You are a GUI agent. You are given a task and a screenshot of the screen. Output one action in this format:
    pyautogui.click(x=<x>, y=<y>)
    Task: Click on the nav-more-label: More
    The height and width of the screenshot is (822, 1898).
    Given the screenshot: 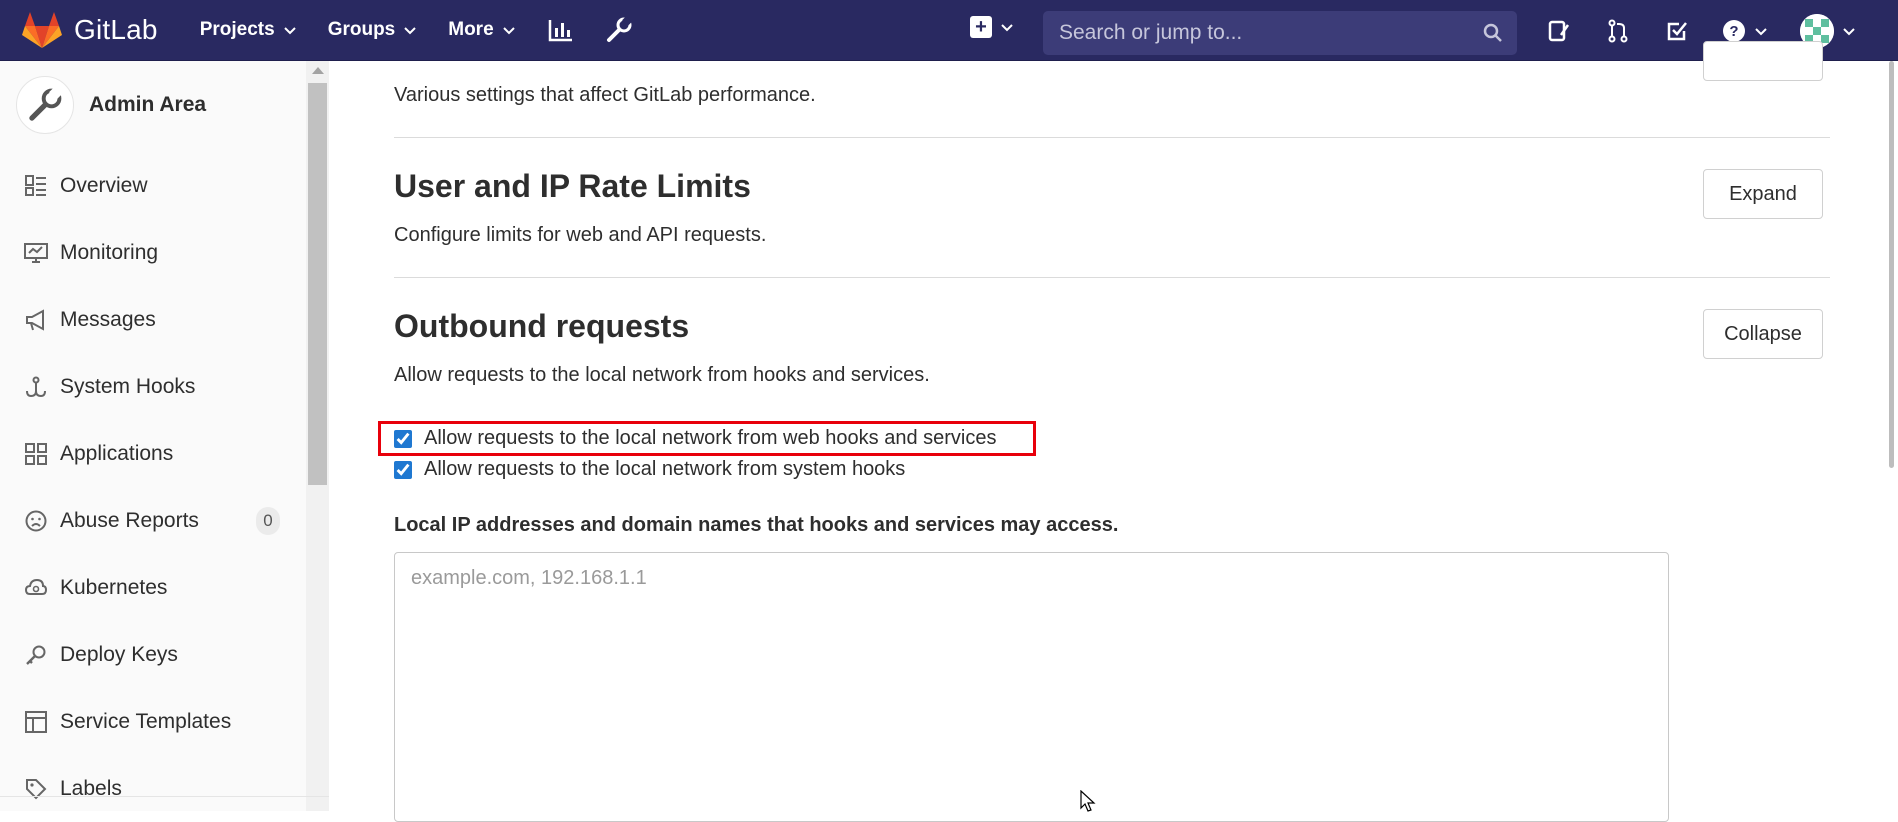 What is the action you would take?
    pyautogui.click(x=471, y=29)
    